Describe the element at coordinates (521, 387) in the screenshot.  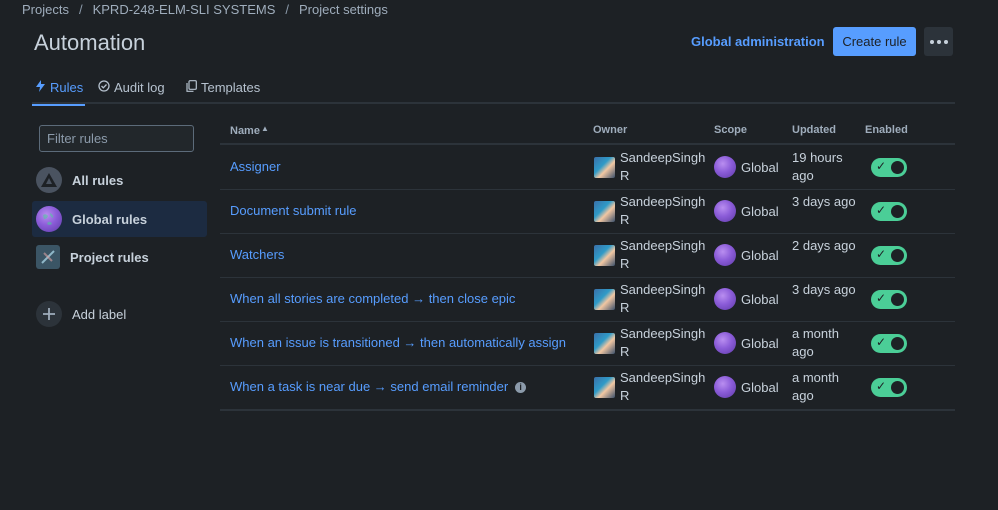
I see `info-icon: i` at that location.